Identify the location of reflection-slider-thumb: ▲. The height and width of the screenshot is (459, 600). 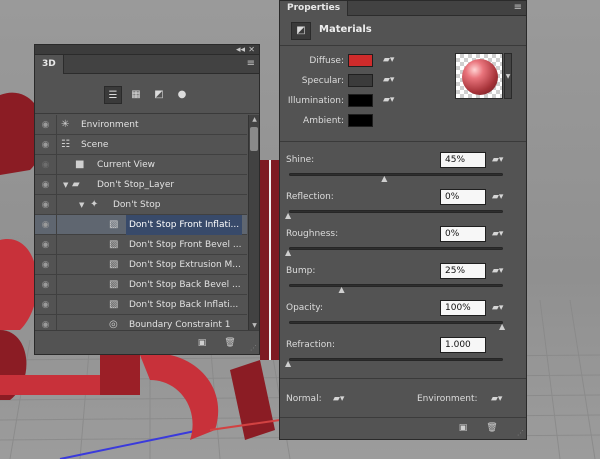
(289, 216).